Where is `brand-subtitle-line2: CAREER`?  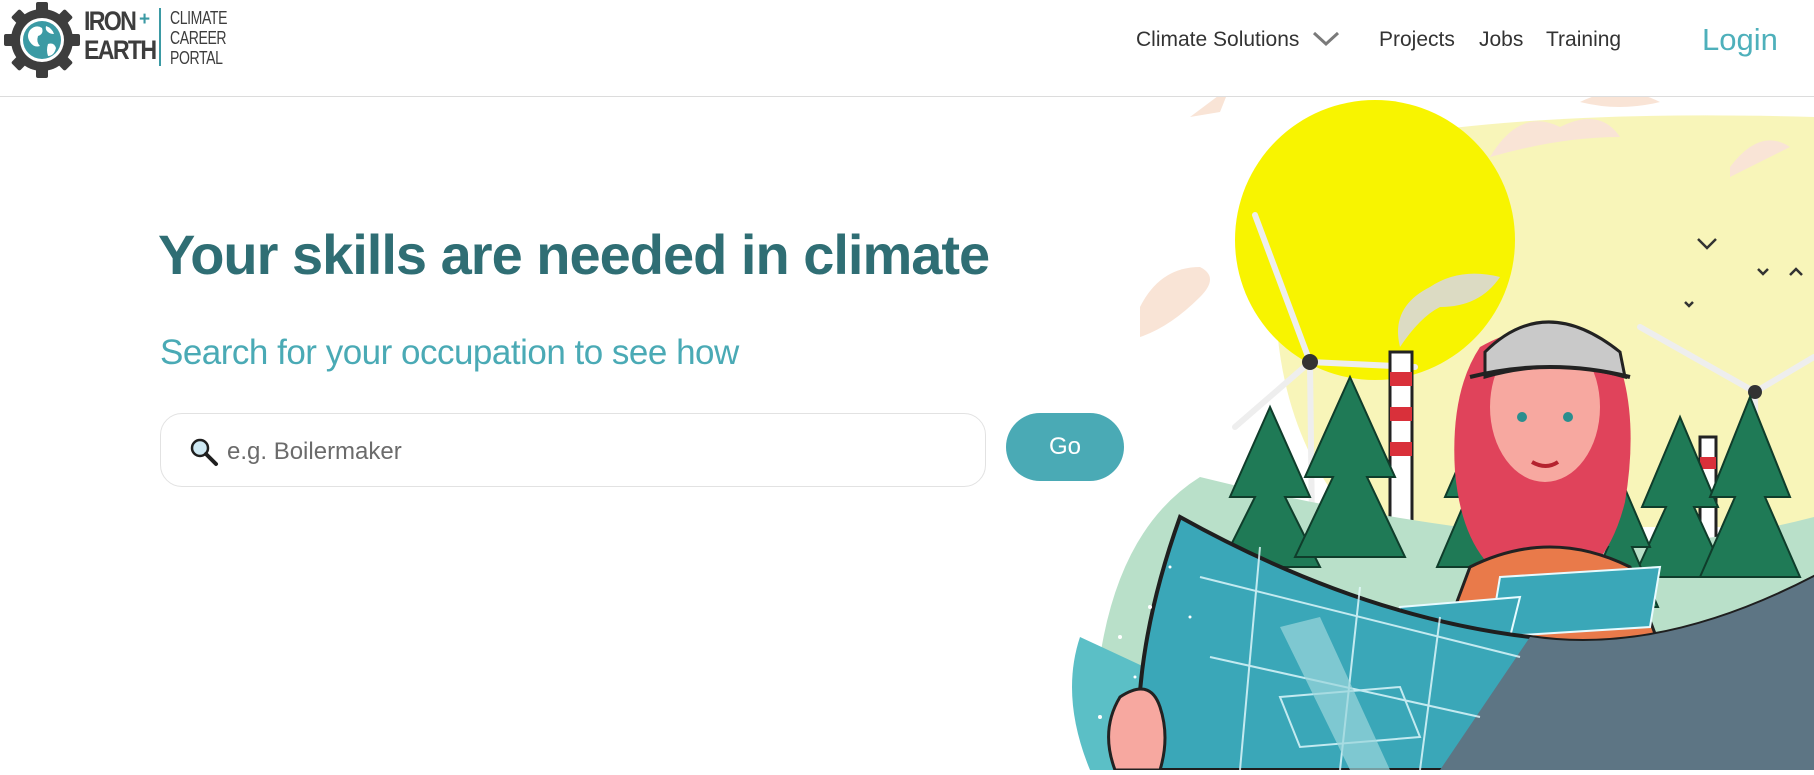 brand-subtitle-line2: CAREER is located at coordinates (198, 38).